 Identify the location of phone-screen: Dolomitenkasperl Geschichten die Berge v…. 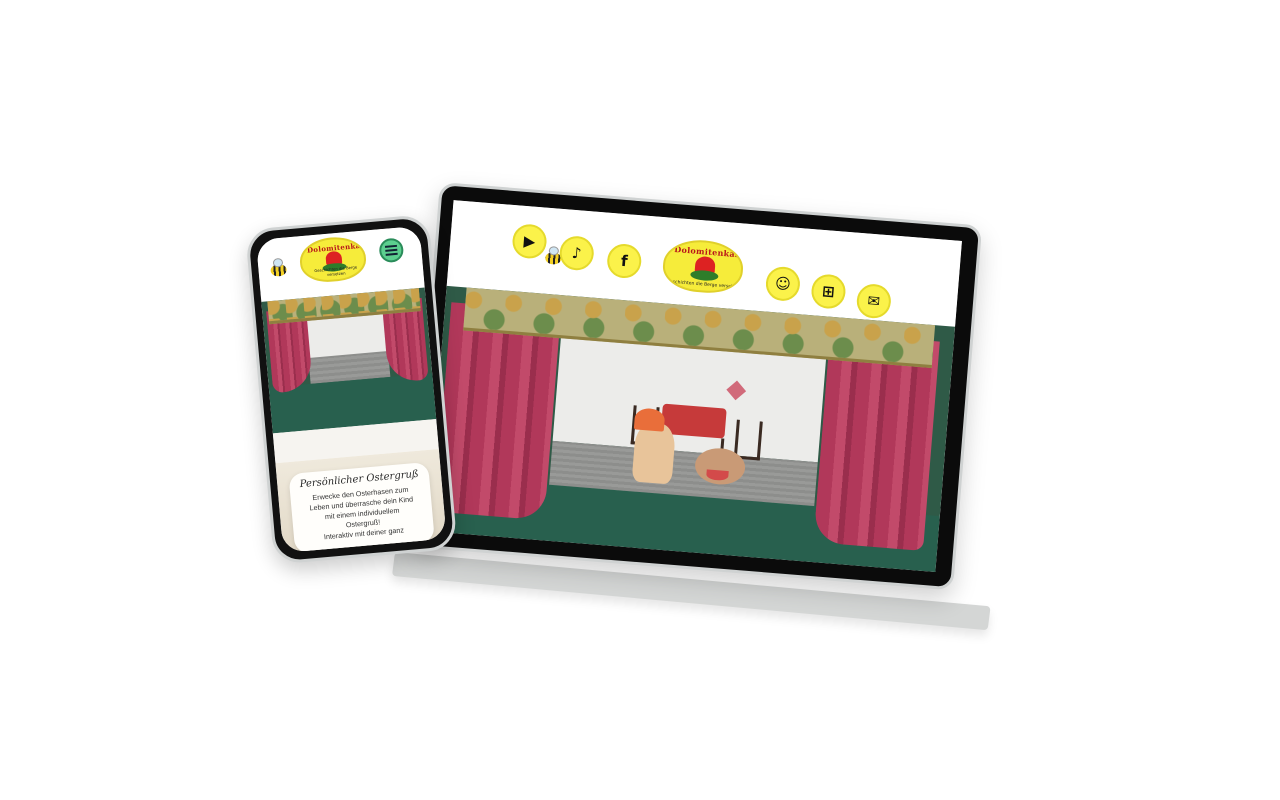
(351, 389).